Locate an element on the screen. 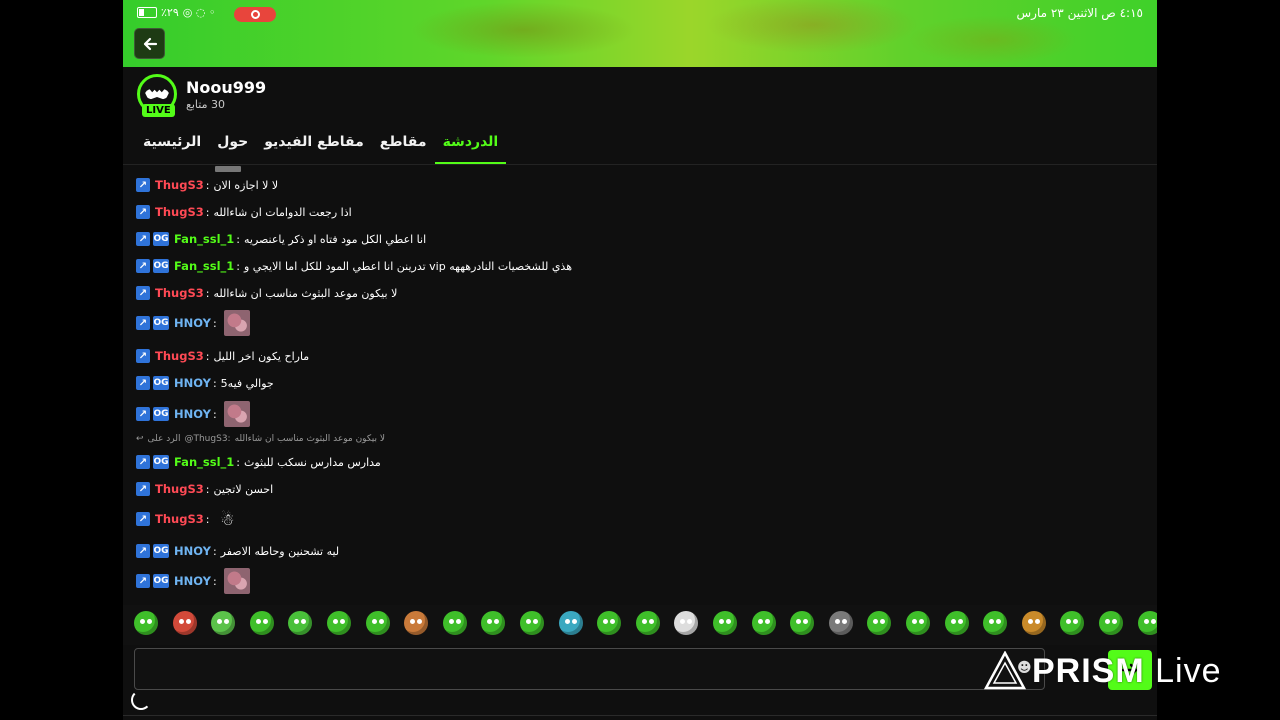  chat-message: ↗ ThugS3: لا لا اجازه الان is located at coordinates (207, 185).